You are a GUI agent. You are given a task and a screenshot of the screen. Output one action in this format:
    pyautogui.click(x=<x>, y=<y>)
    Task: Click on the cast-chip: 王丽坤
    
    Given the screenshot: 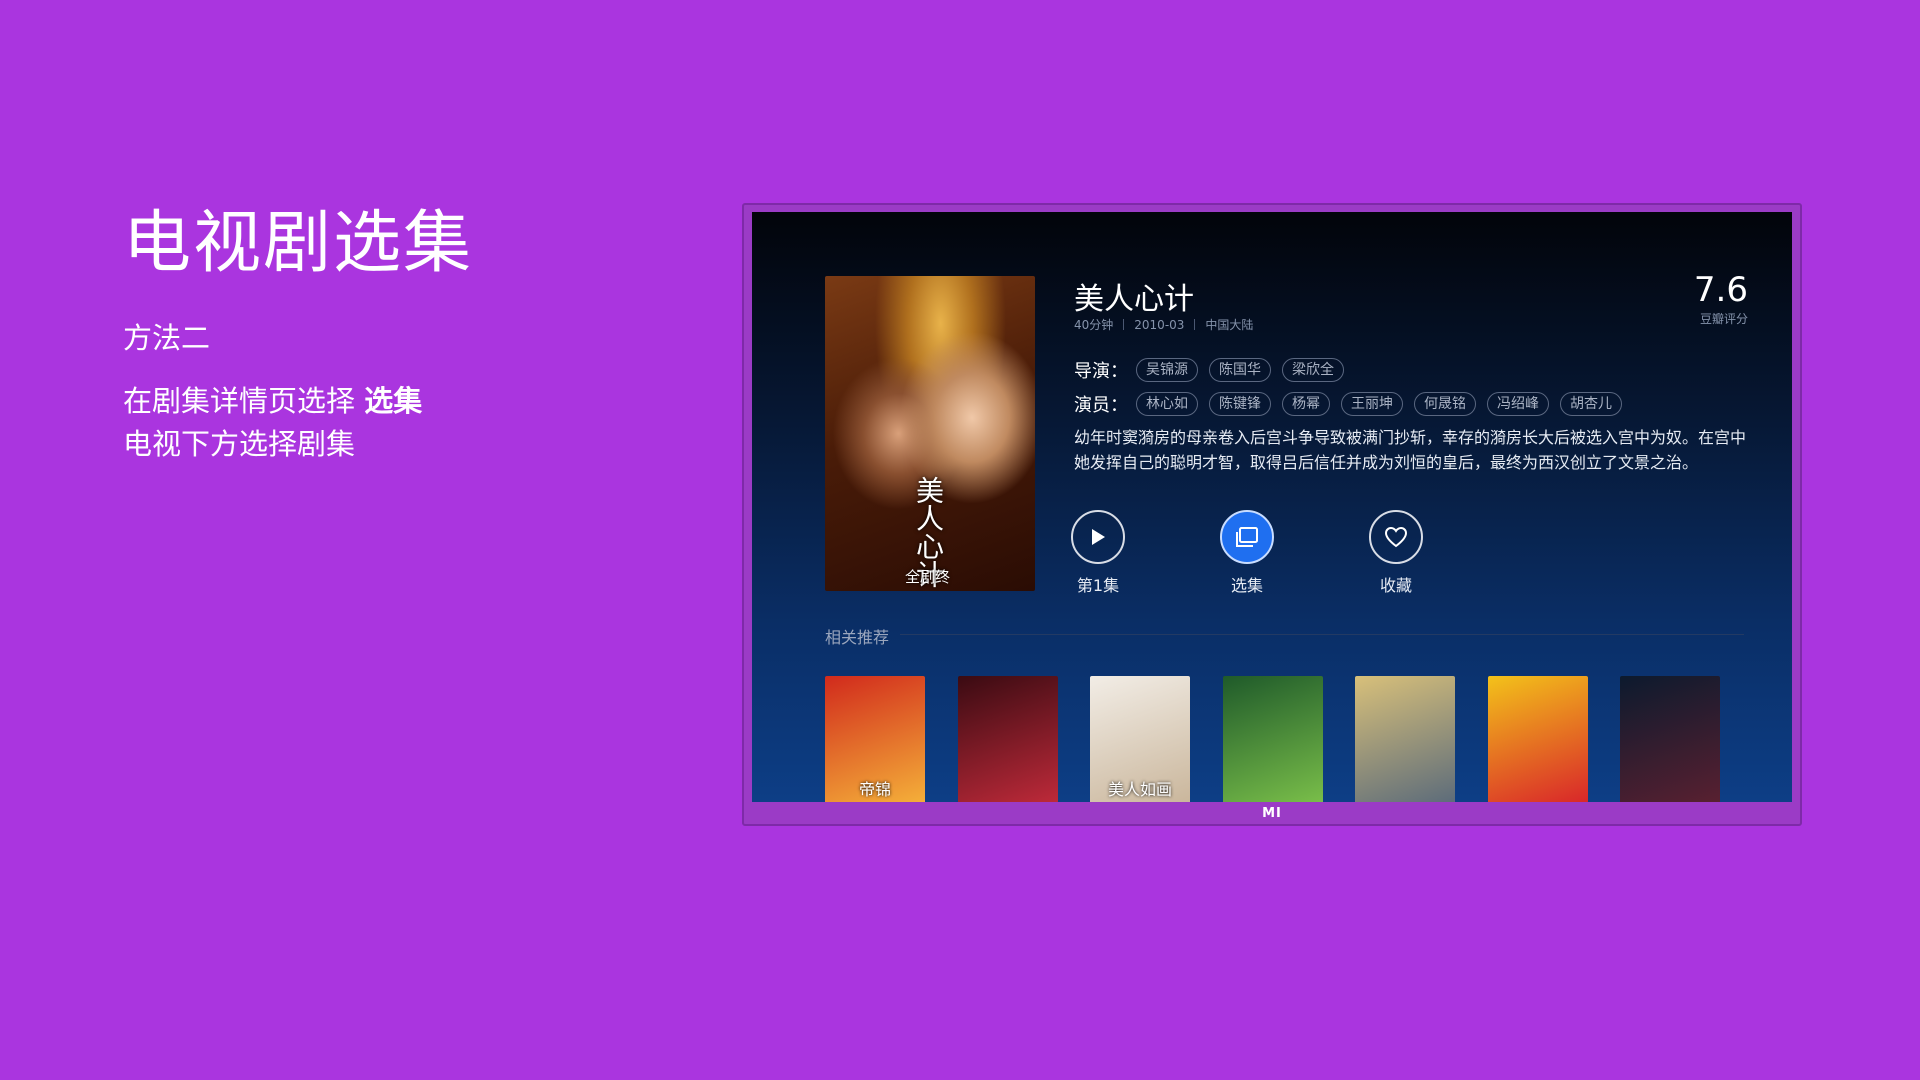 What is the action you would take?
    pyautogui.click(x=1372, y=404)
    